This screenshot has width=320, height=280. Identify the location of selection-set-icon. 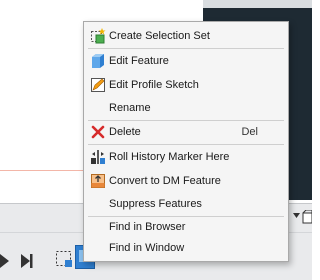
(98, 36).